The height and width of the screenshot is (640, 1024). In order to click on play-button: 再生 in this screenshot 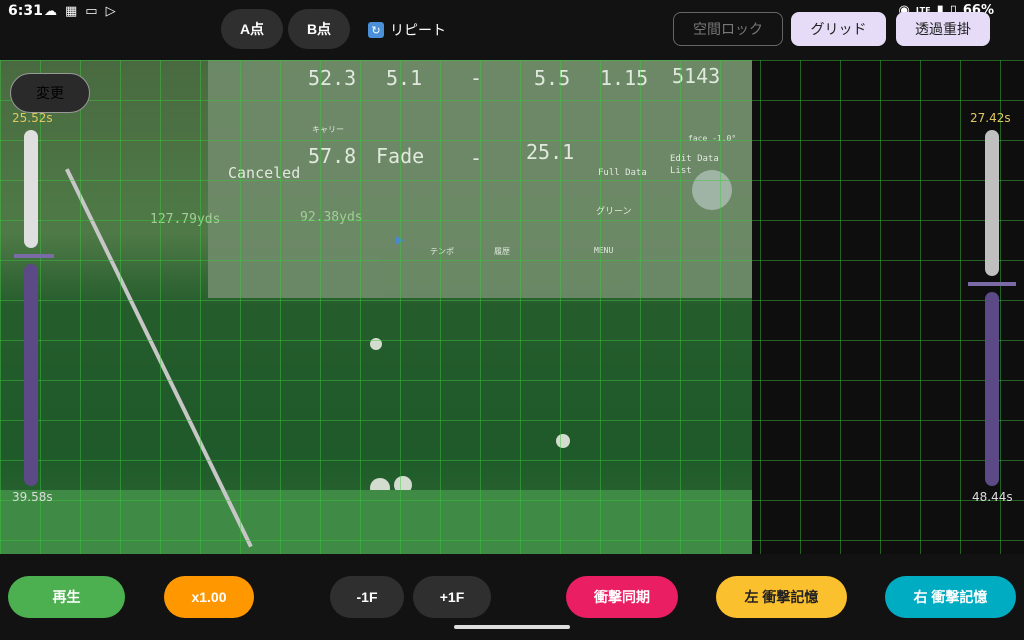, I will do `click(66, 597)`.